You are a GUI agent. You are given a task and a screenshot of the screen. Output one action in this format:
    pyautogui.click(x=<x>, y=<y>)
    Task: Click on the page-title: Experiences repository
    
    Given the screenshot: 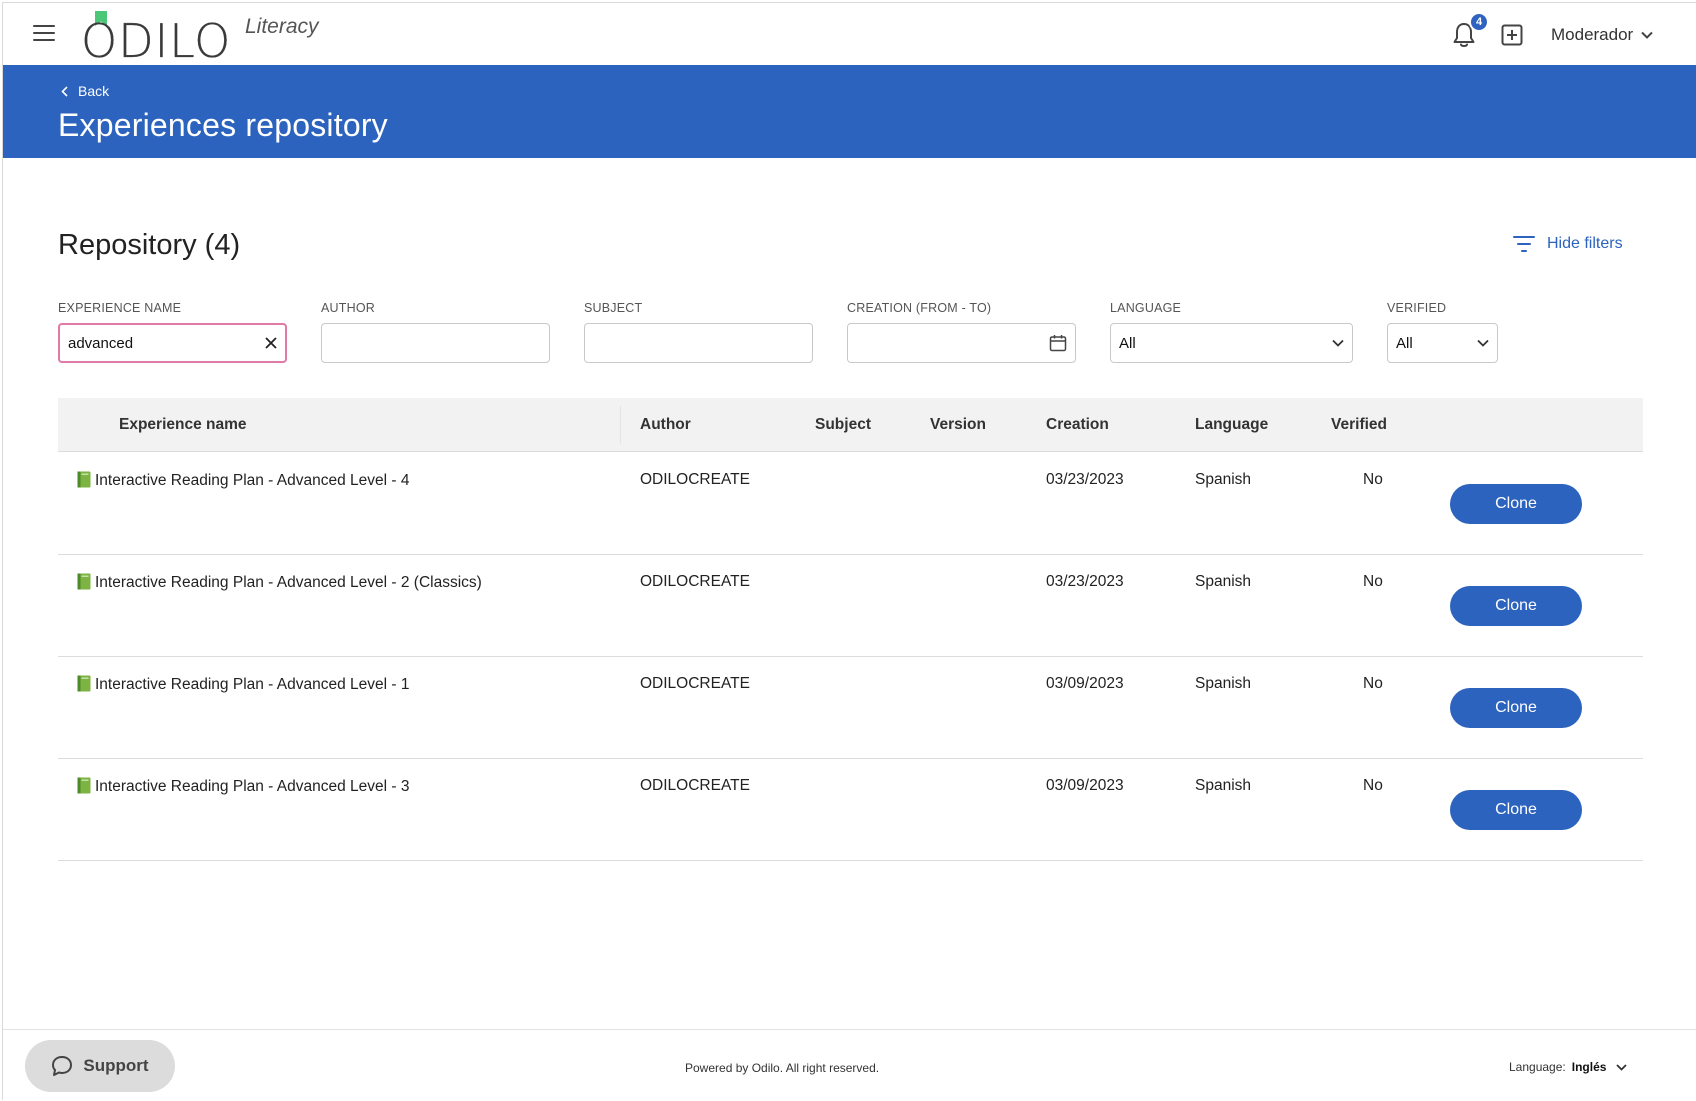 What is the action you would take?
    pyautogui.click(x=223, y=125)
    